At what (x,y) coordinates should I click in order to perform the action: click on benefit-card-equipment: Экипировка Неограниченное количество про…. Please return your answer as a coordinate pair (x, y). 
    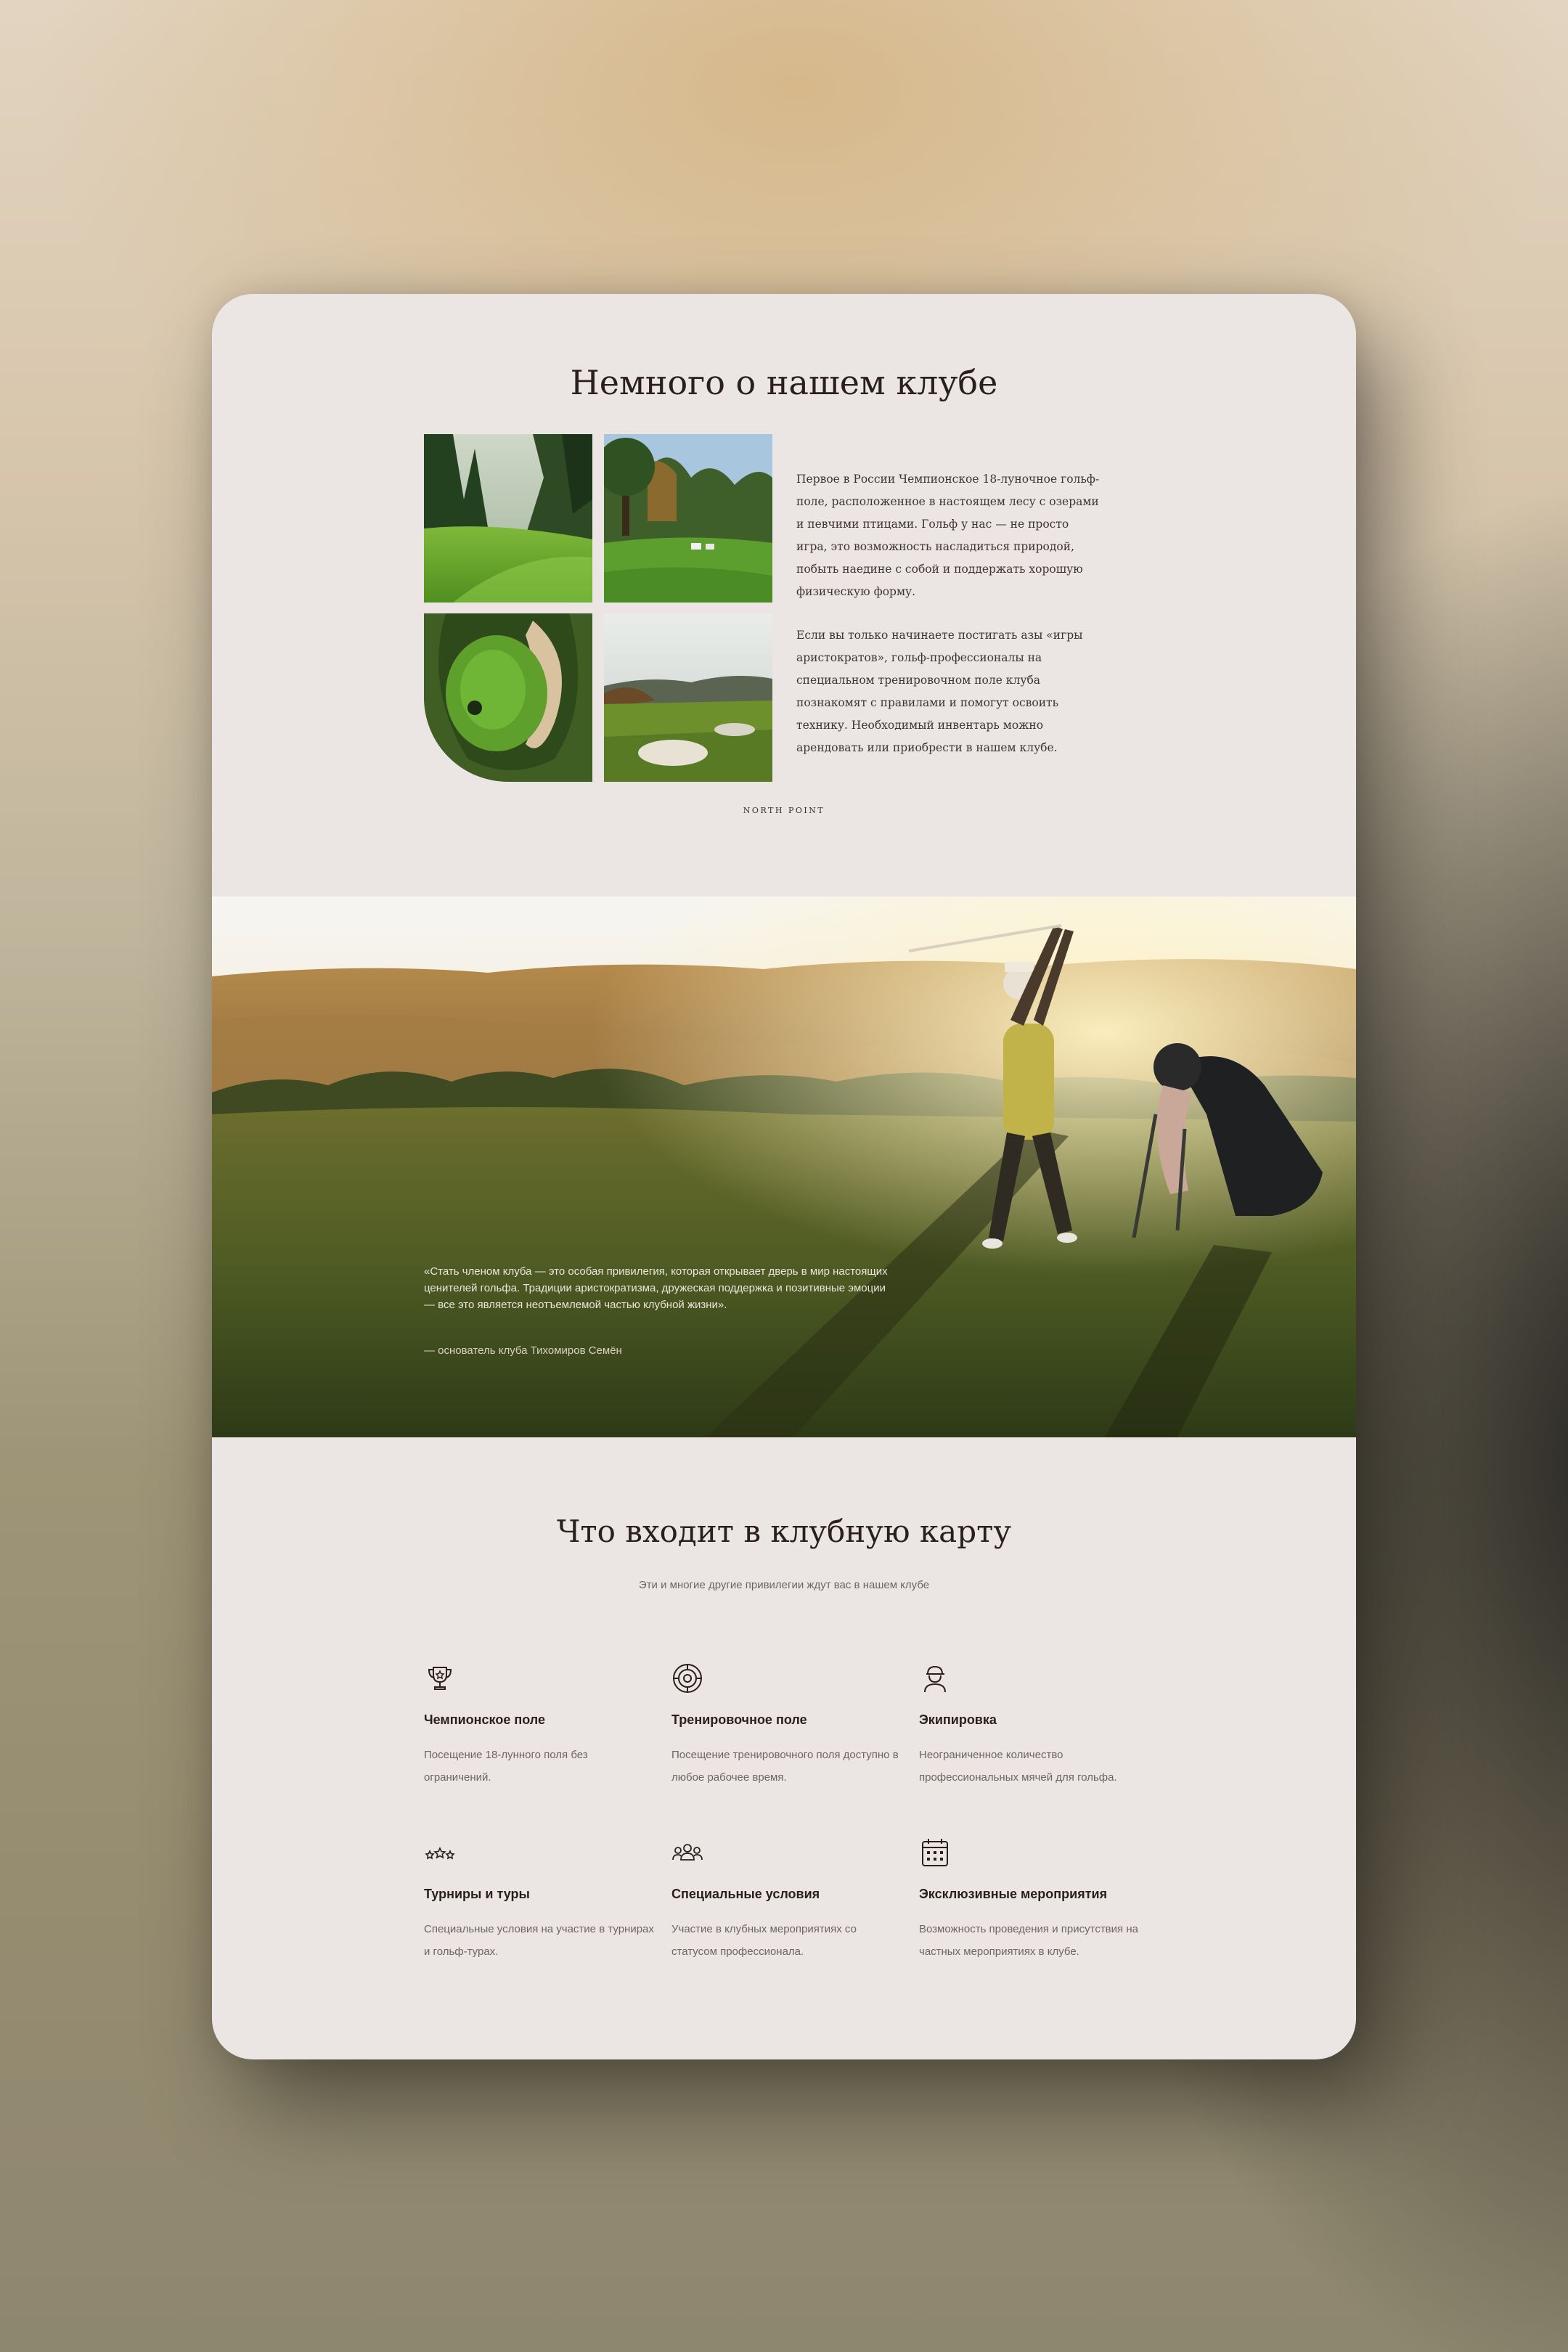
    Looking at the image, I should click on (1035, 1726).